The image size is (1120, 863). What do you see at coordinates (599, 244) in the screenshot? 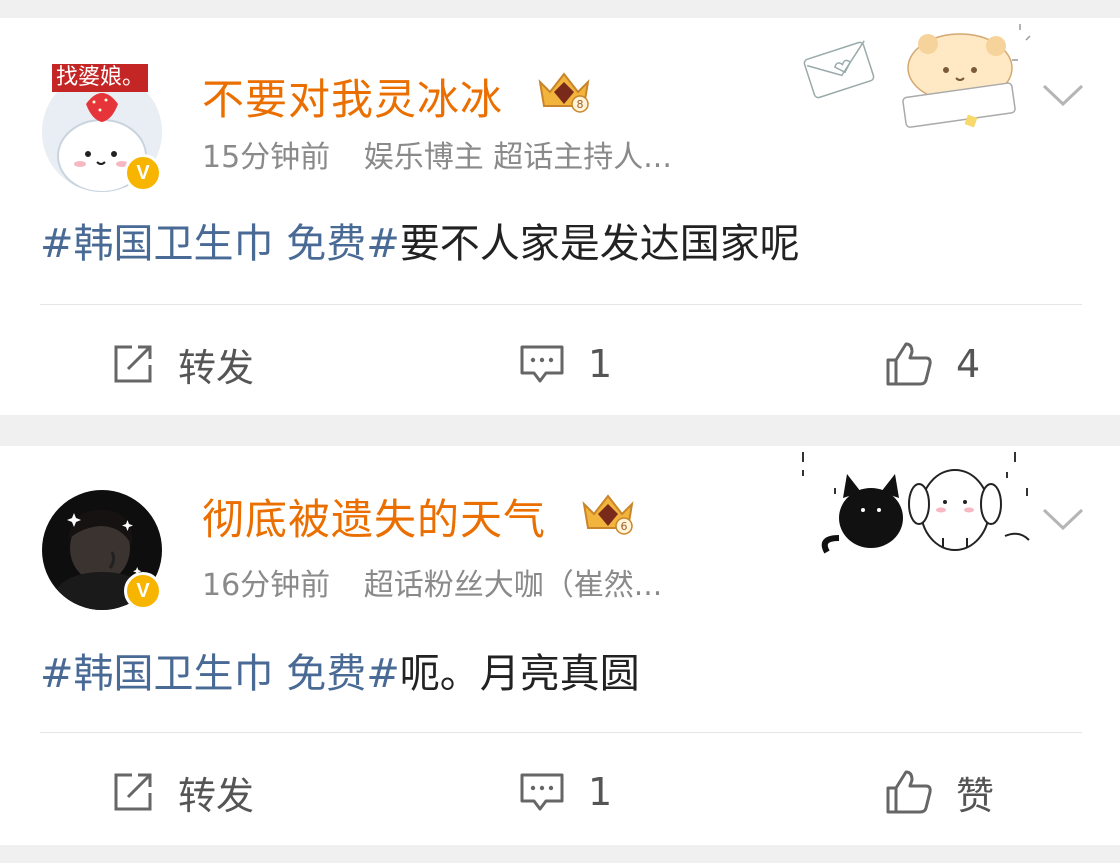
I see `post-text: 要不人家是发达国家呢` at bounding box center [599, 244].